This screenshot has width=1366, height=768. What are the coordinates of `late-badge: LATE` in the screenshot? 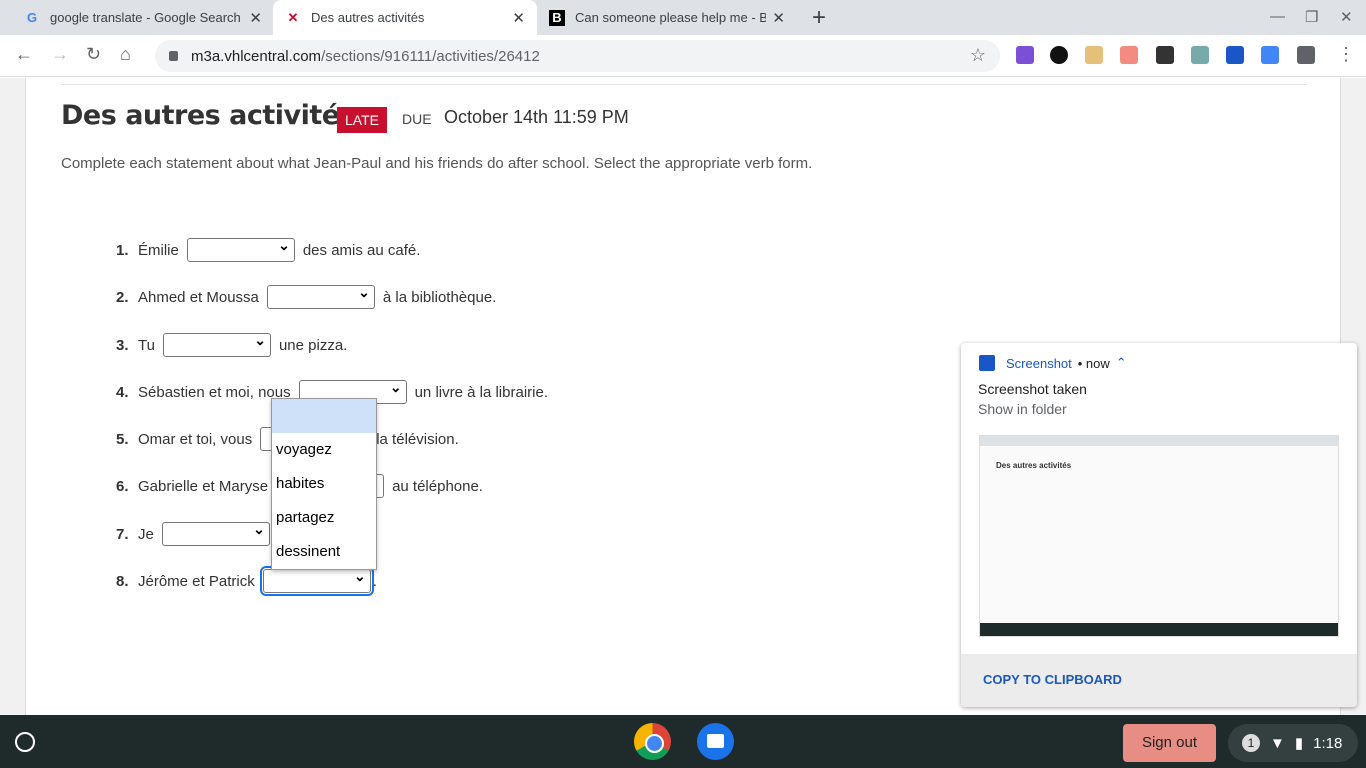 It's located at (362, 120).